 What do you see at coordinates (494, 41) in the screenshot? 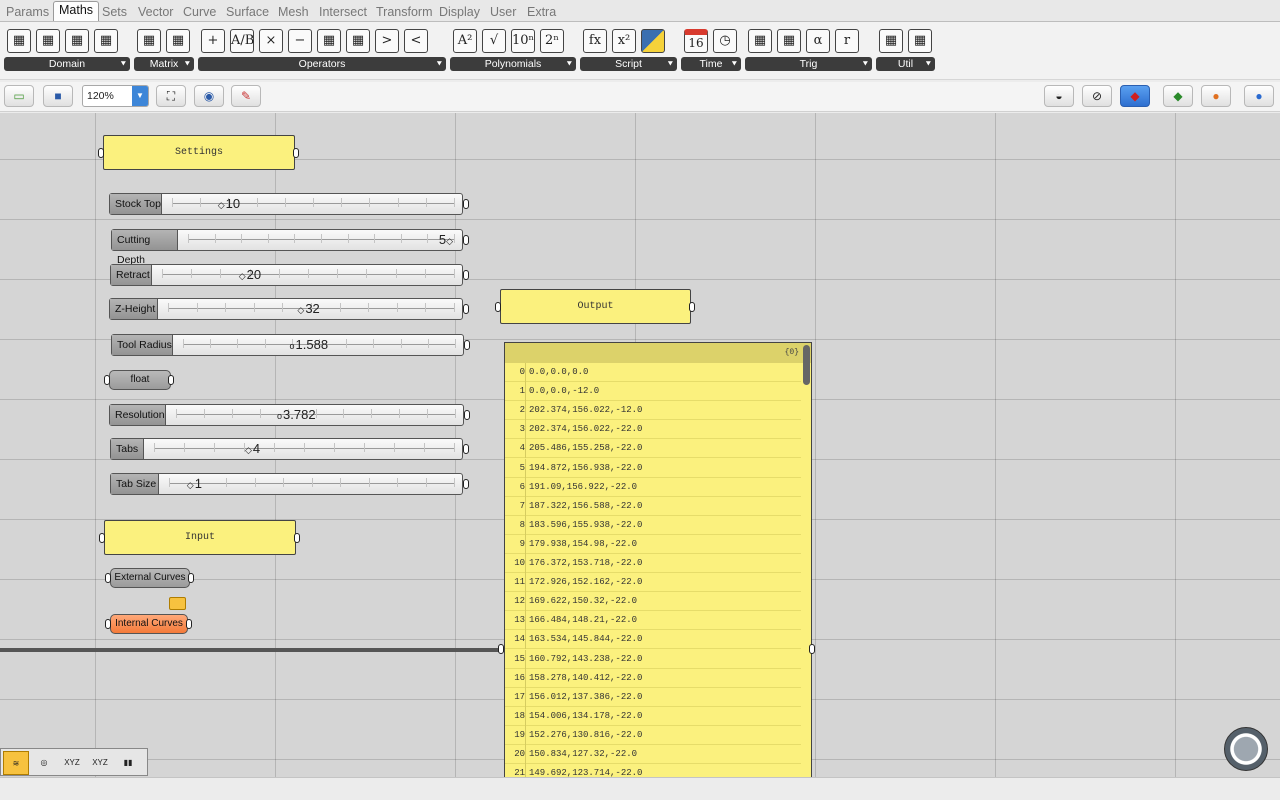
I see `square-root-icon: √` at bounding box center [494, 41].